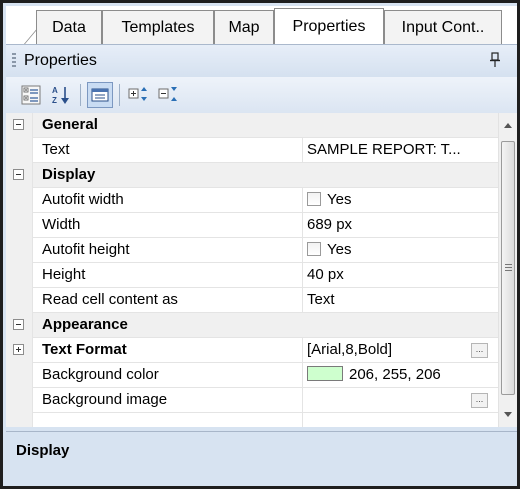 This screenshot has height=489, width=520. What do you see at coordinates (85, 324) in the screenshot?
I see `category-label: Appearance` at bounding box center [85, 324].